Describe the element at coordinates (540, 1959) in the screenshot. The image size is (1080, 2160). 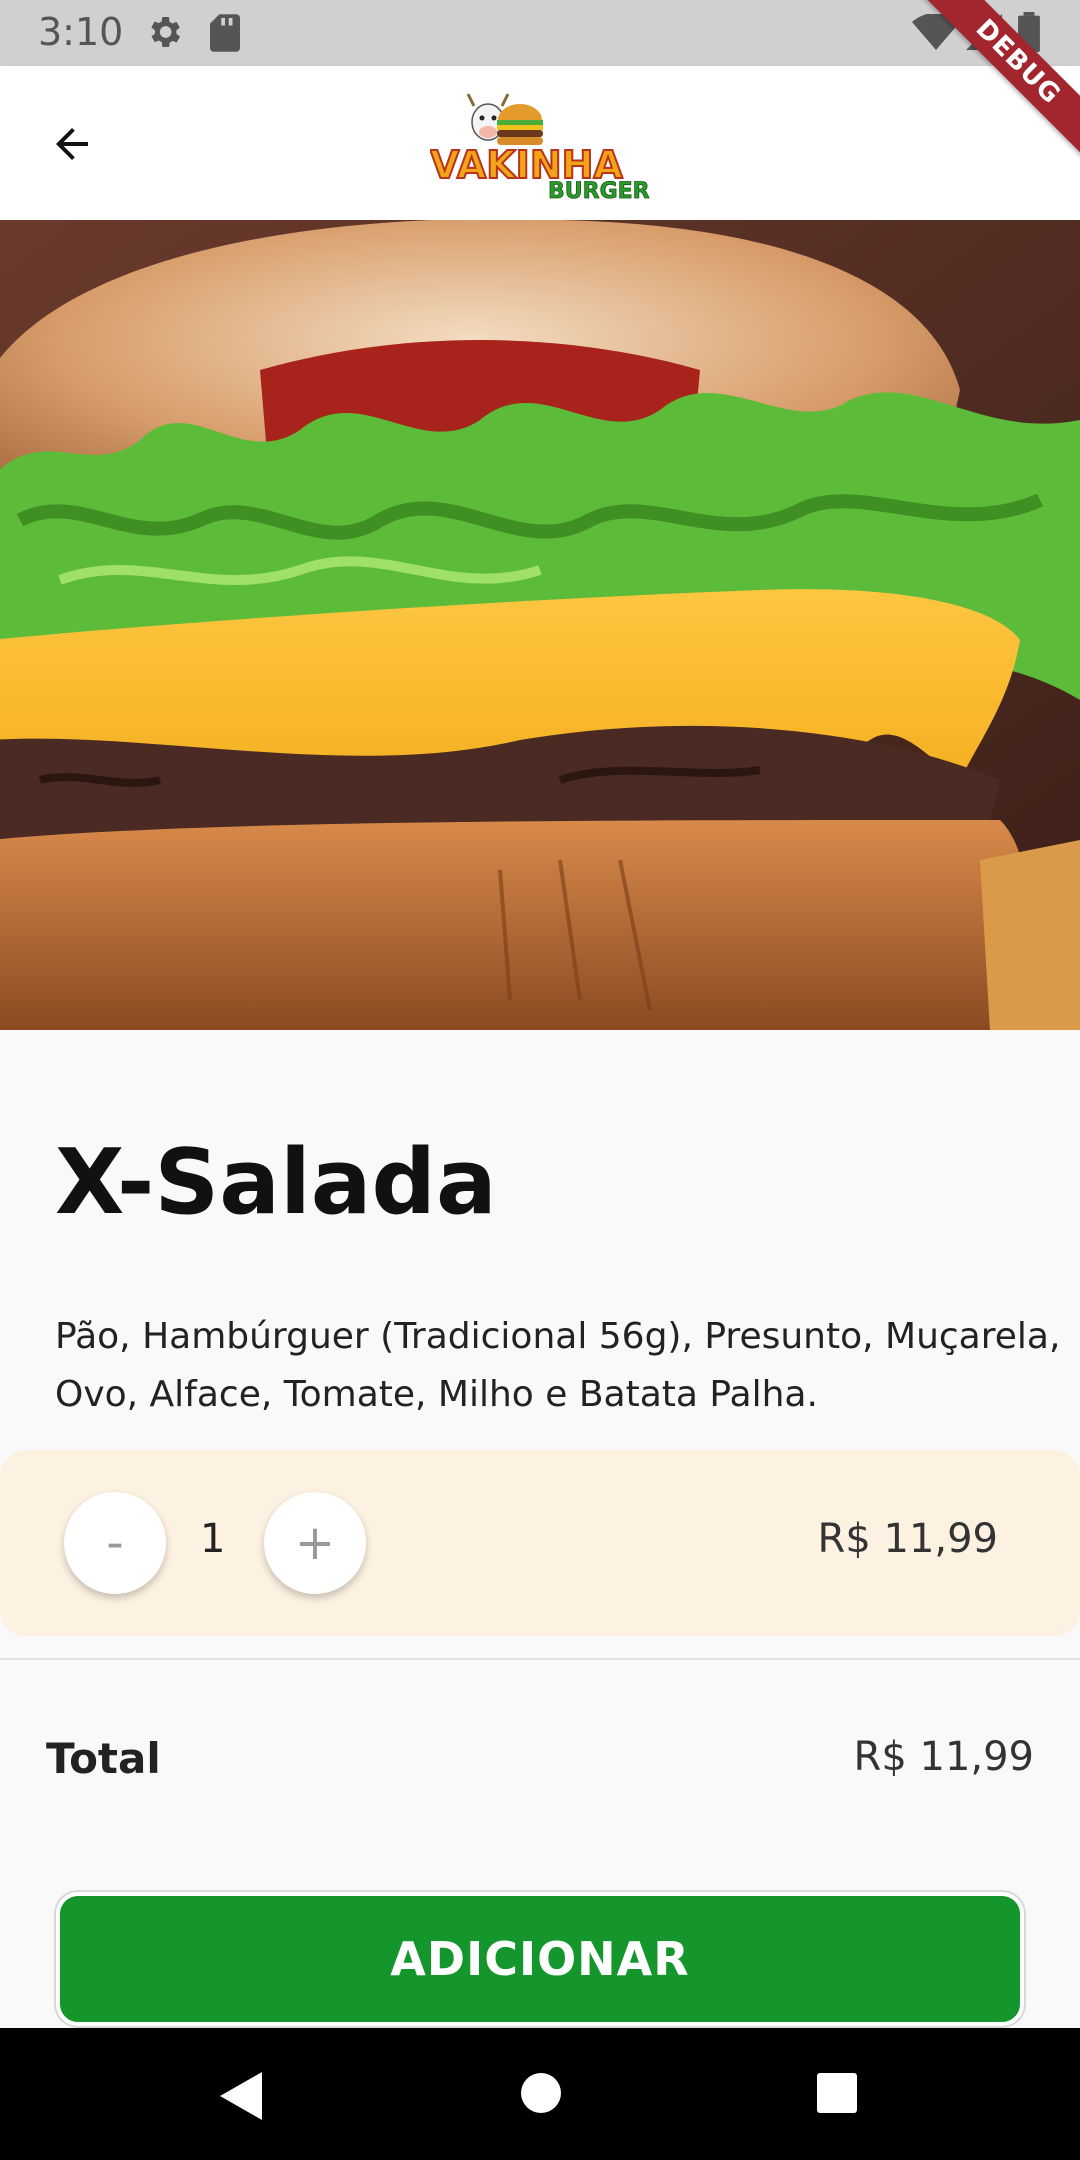
I see `add-to-cart-button: ADICIONAR` at that location.